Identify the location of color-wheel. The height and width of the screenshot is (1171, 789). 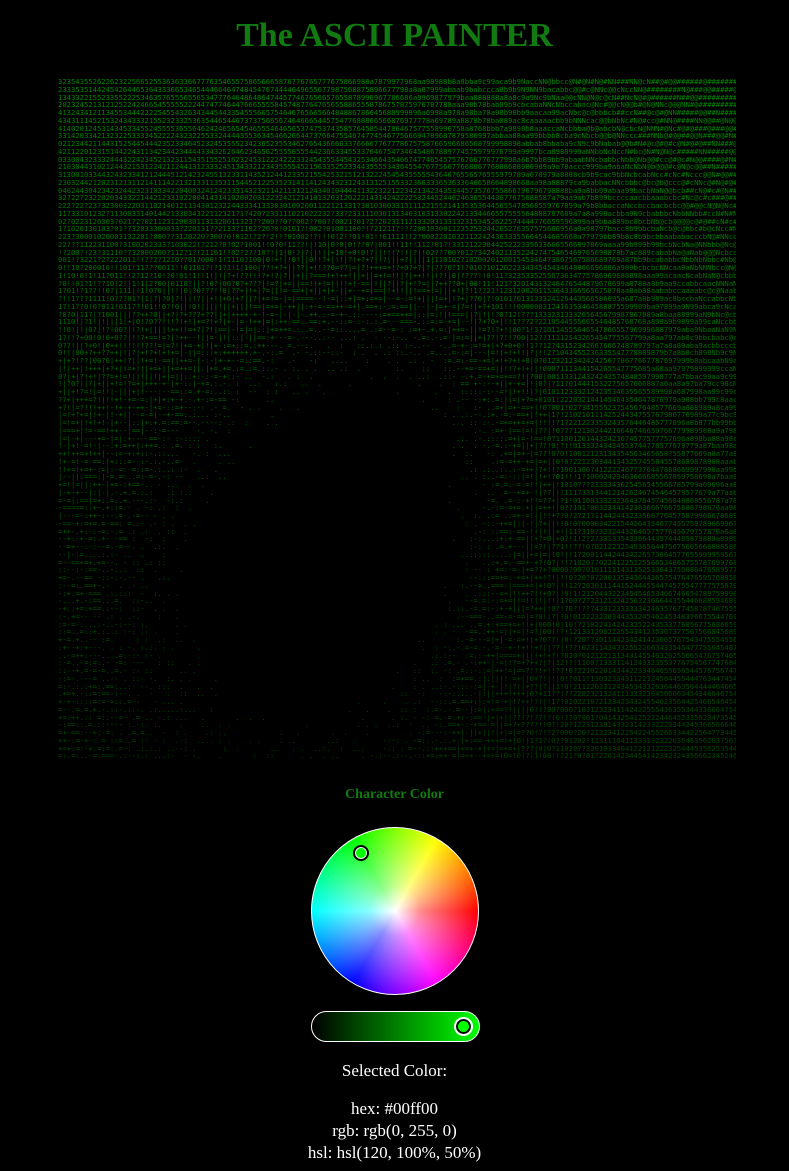
(395, 911).